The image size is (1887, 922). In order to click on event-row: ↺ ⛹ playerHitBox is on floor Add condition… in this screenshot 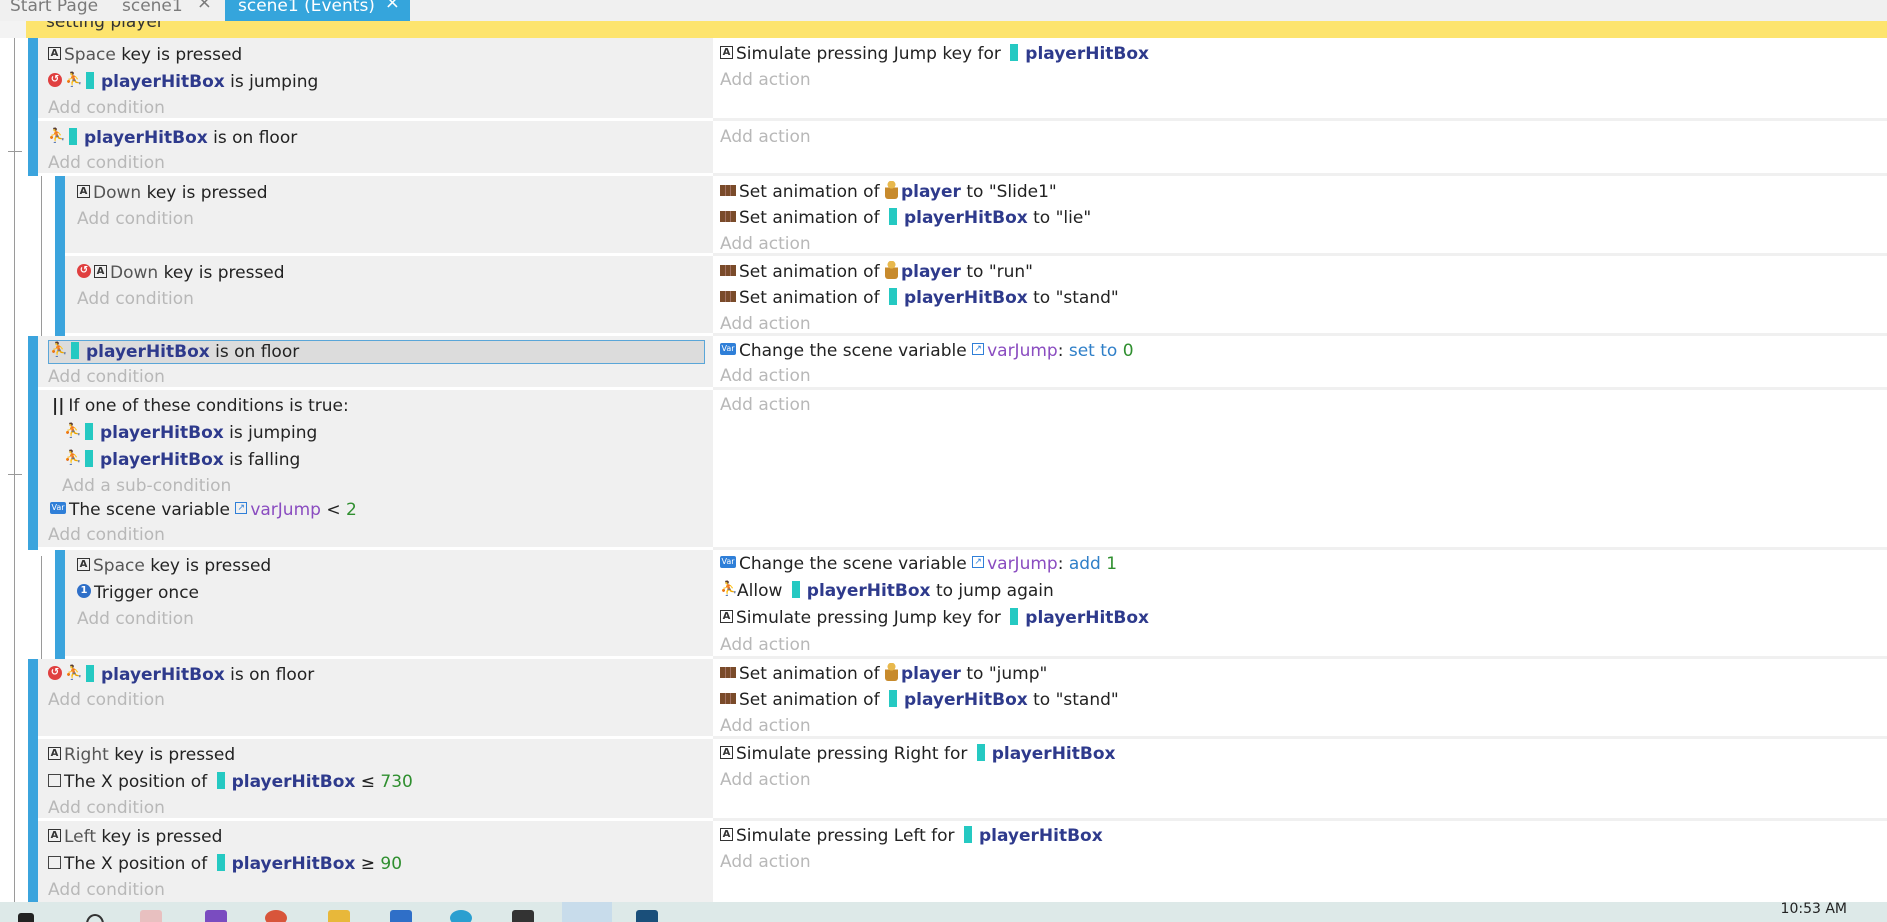, I will do `click(943, 699)`.